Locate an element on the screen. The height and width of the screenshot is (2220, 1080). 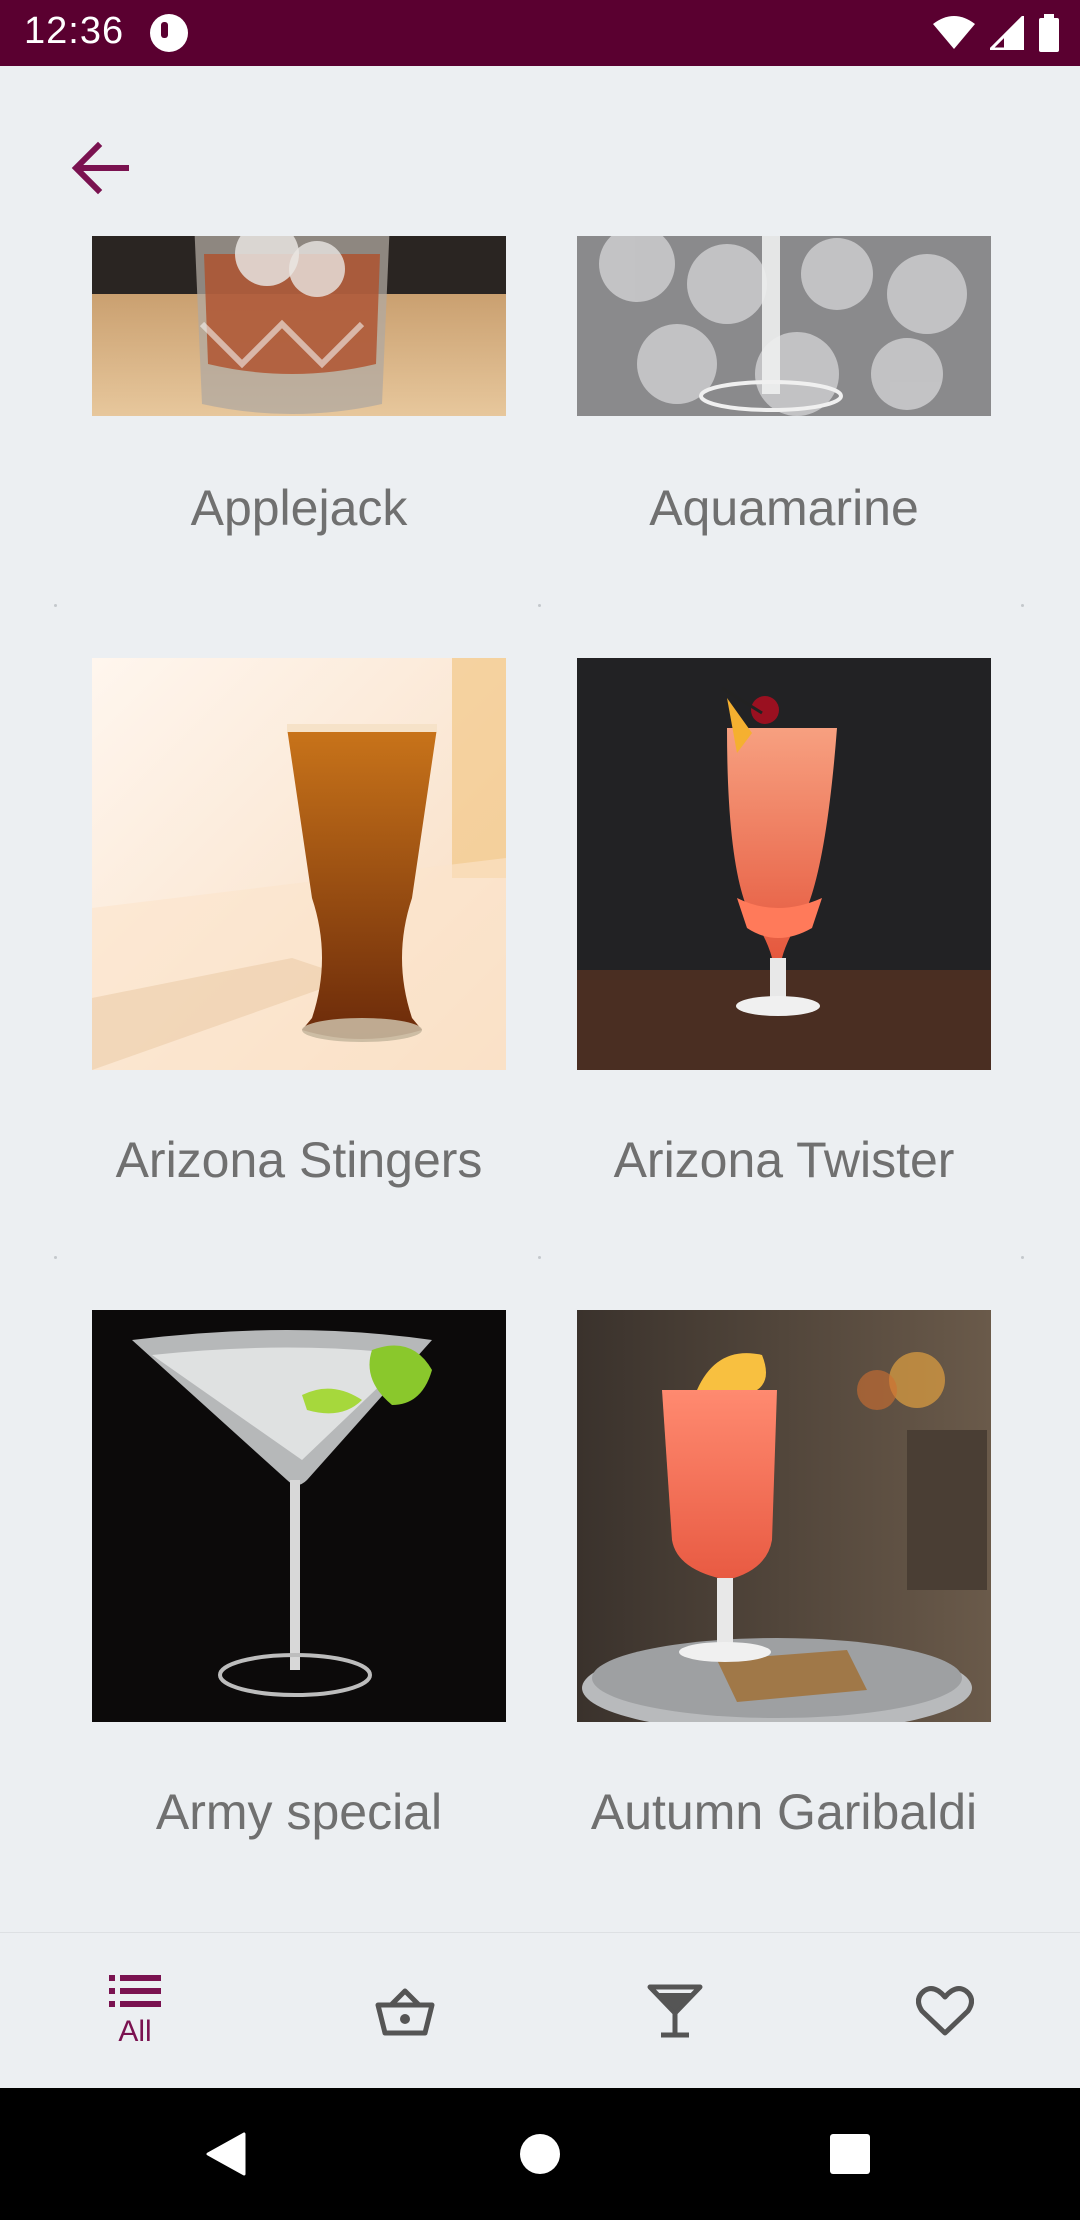
drink-card: Arizona Stingers is located at coordinates (299, 938).